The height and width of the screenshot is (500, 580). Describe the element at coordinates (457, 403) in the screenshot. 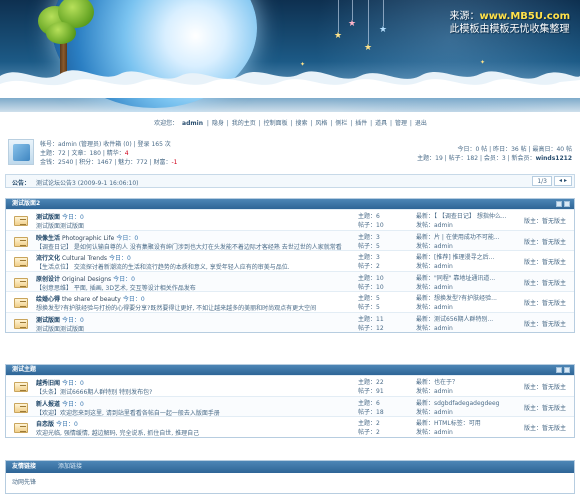

I see `last-post-link: 最新：sdgbdfadegadegdeeg` at that location.